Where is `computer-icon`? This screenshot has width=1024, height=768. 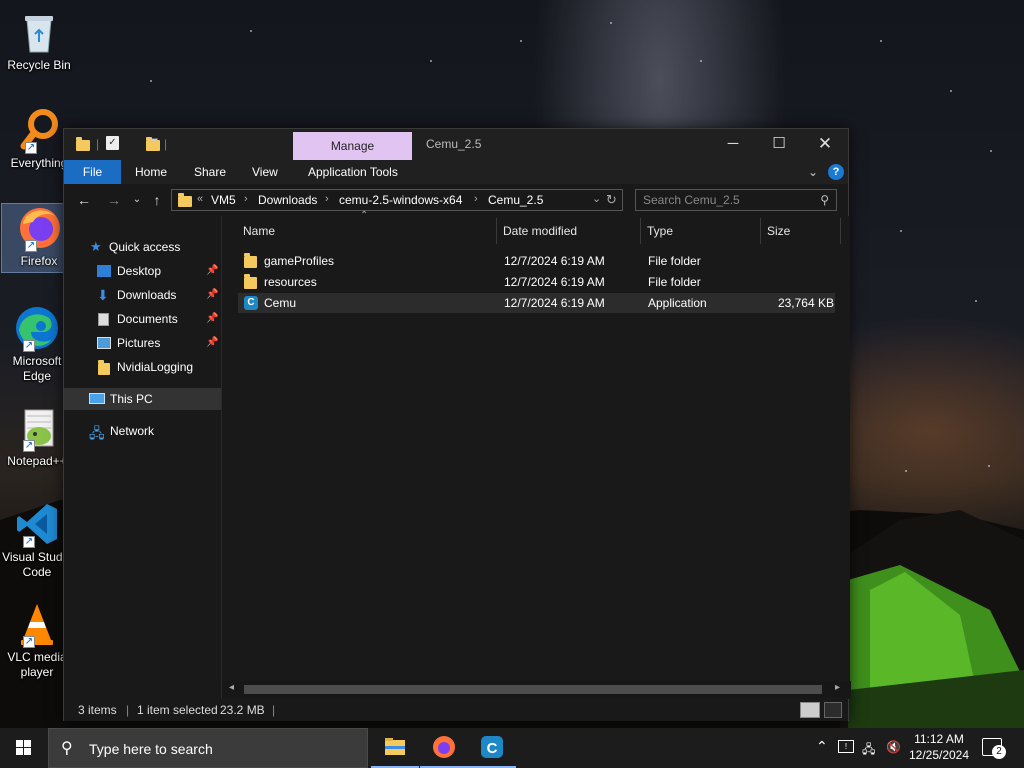
computer-icon is located at coordinates (97, 398).